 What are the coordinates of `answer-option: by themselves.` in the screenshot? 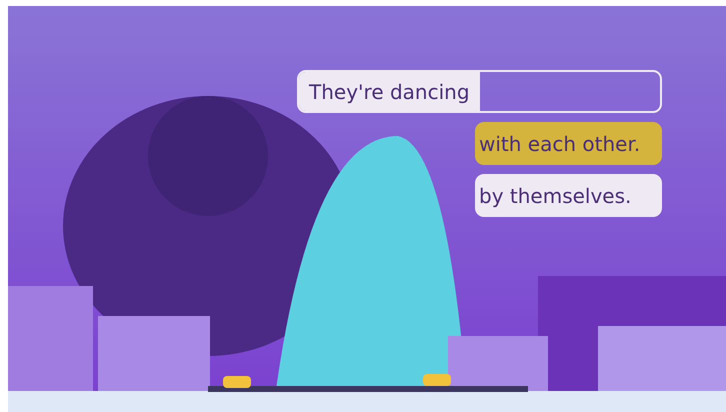 It's located at (568, 195).